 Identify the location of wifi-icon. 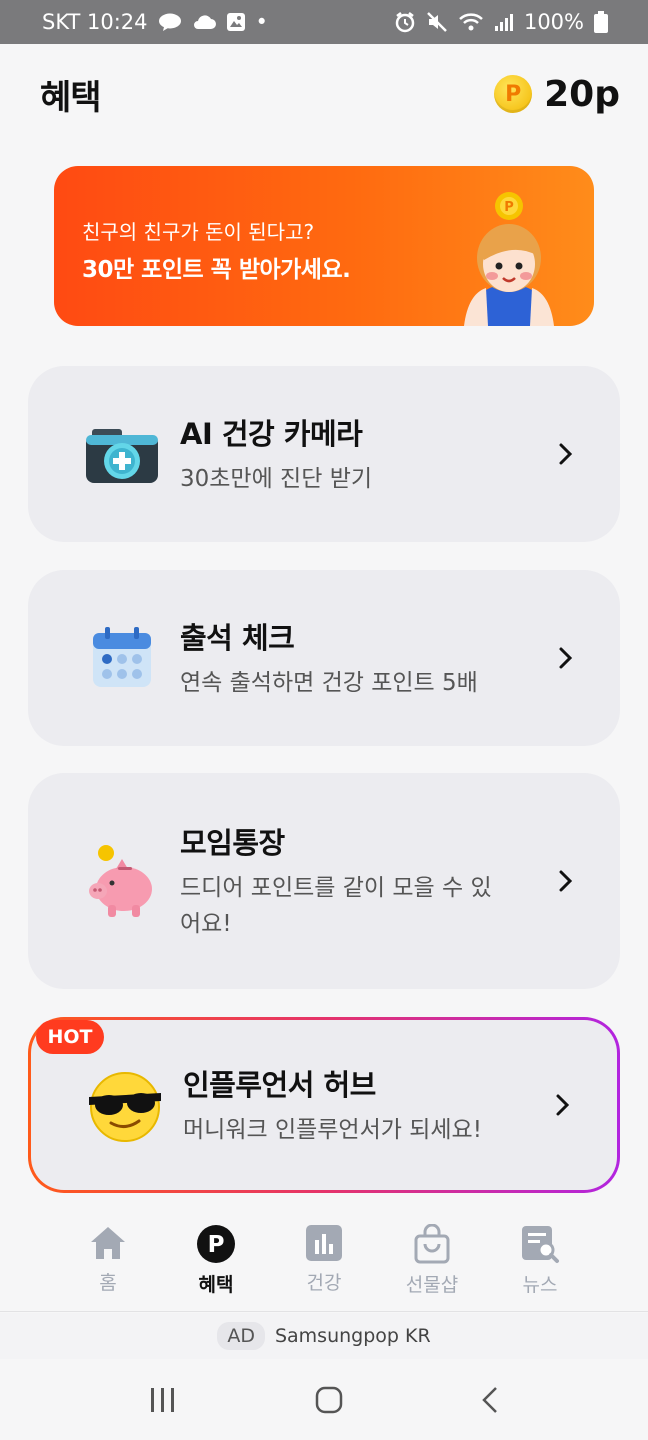
(471, 22).